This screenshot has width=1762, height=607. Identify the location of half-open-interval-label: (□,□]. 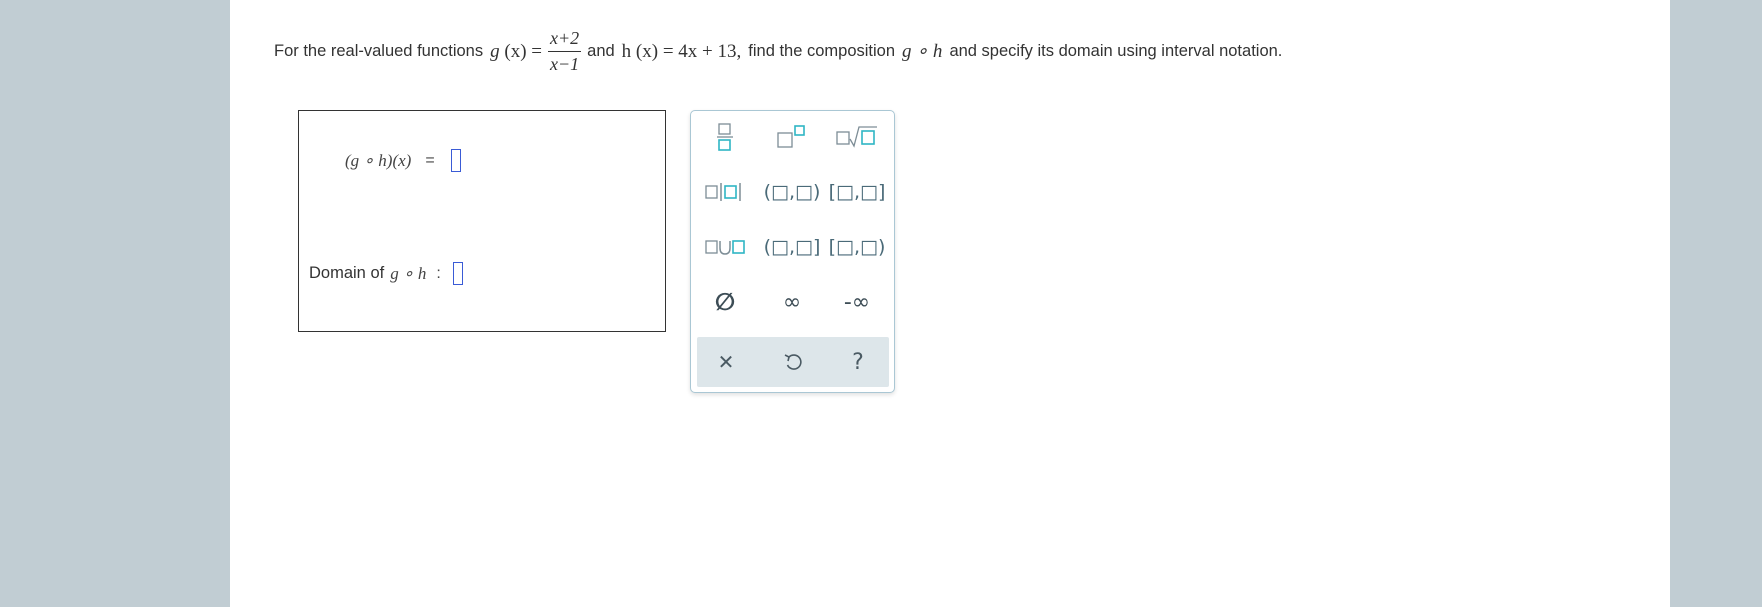
(792, 247).